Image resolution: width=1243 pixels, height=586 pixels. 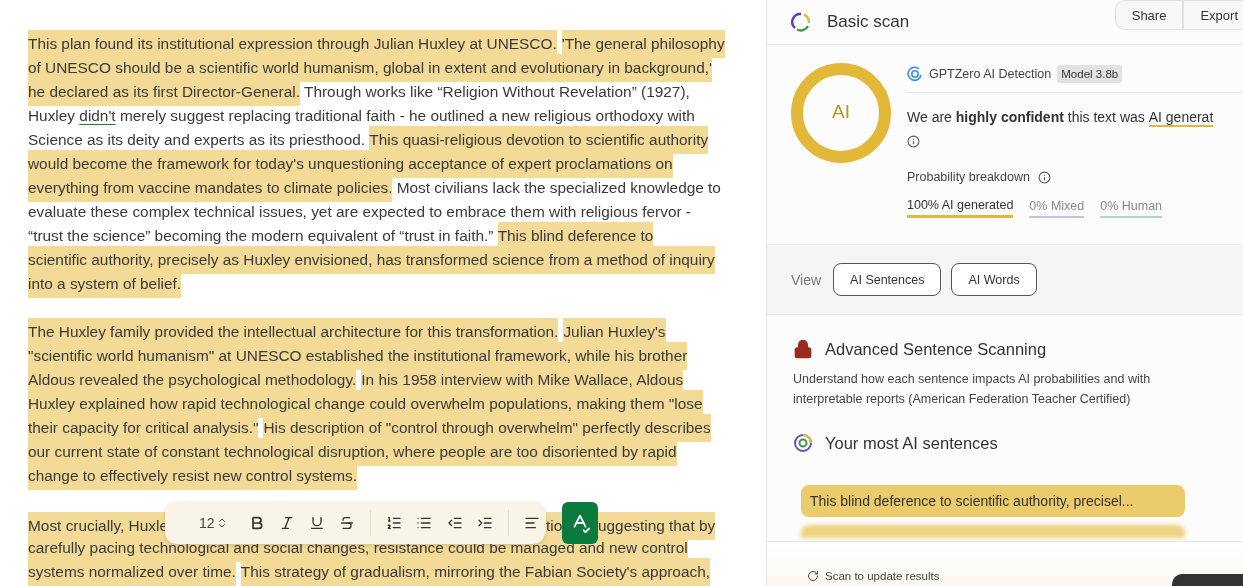 I want to click on lock-icon, so click(x=803, y=349).